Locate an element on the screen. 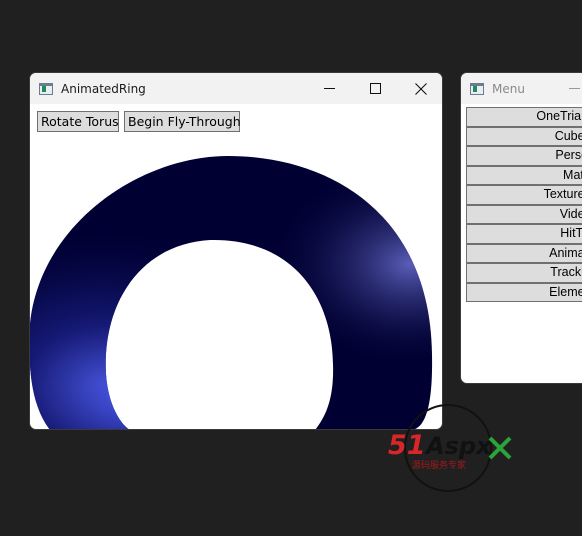 Image resolution: width=582 pixels, height=536 pixels. brand-tagline: 源码服务专家 is located at coordinates (439, 465).